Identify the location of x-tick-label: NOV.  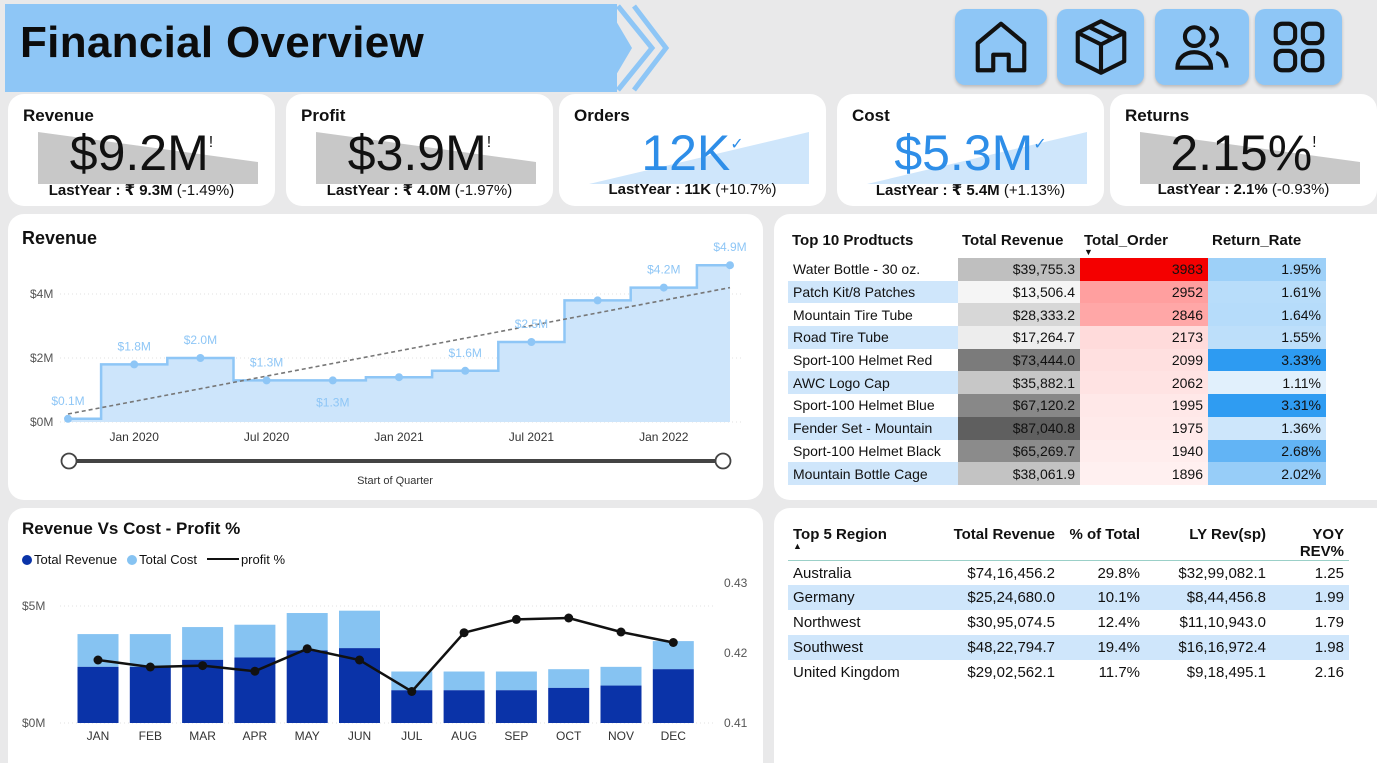
(621, 736).